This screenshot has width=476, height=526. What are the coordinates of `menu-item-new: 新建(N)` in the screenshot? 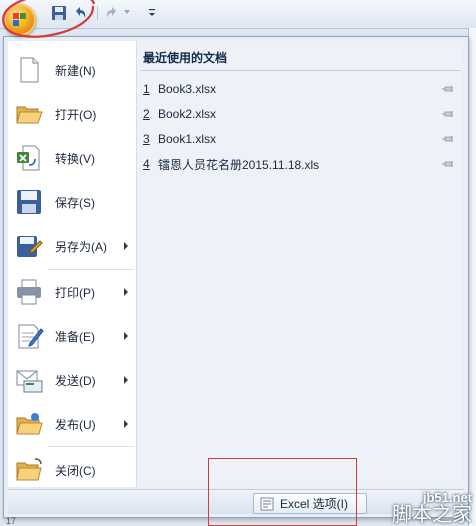 It's located at (72, 70).